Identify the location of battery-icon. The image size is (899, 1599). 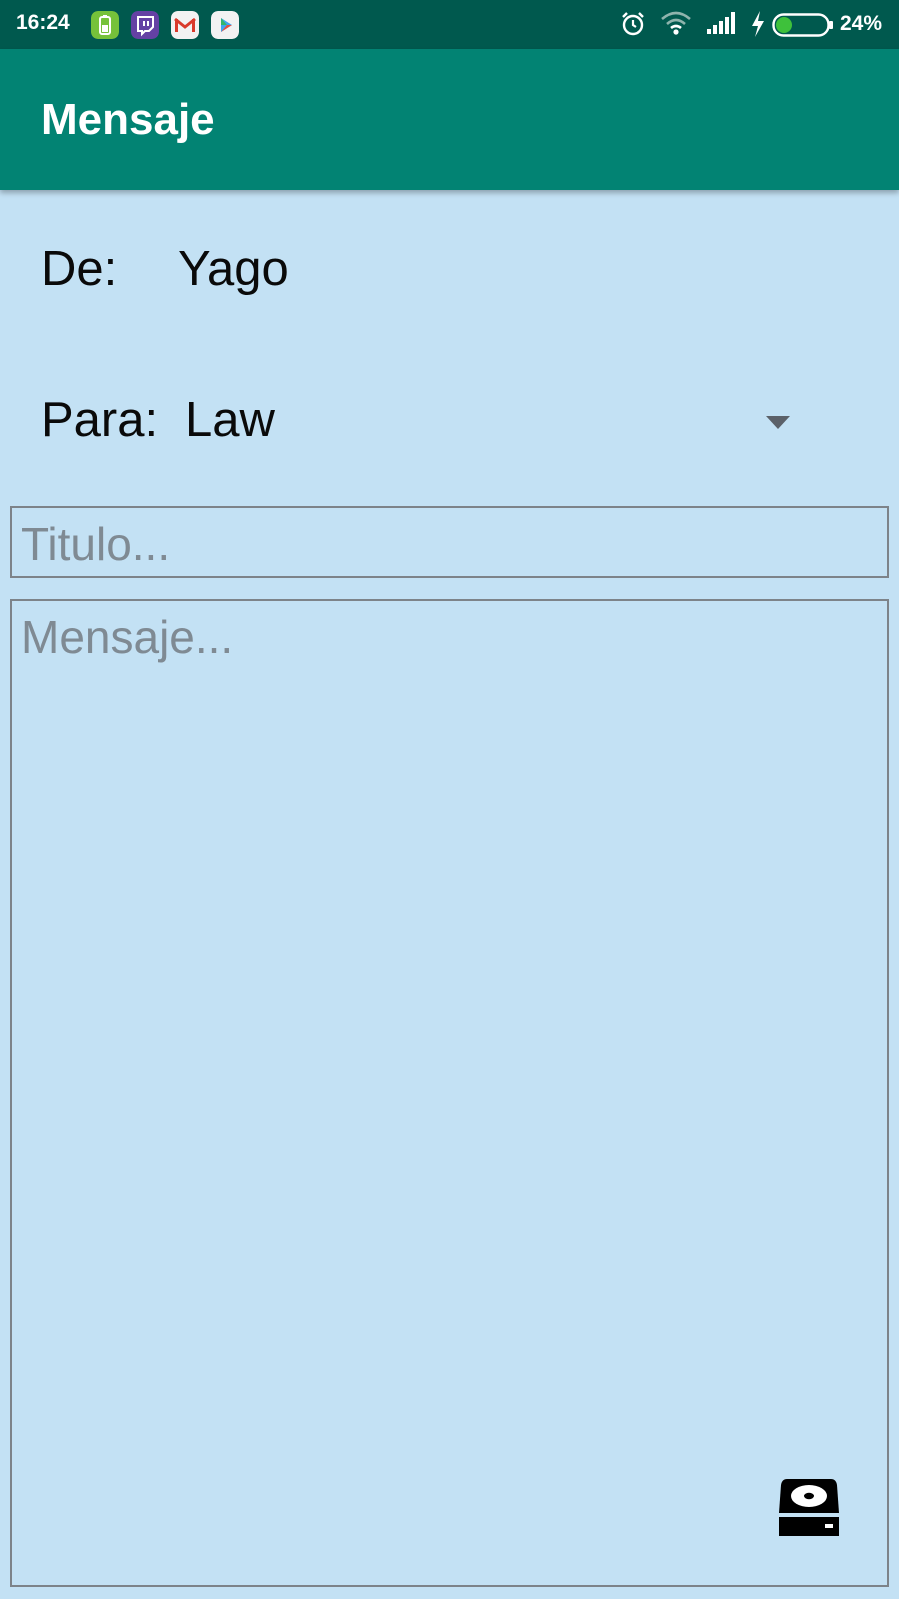
(802, 25).